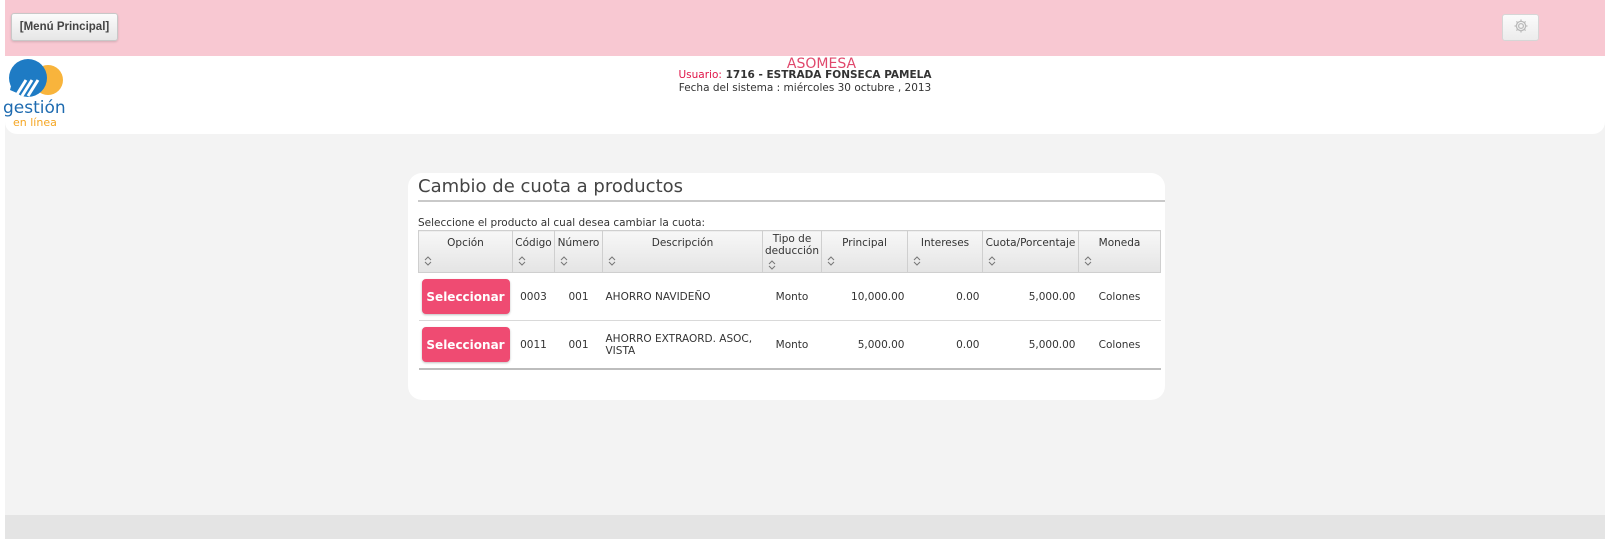  Describe the element at coordinates (682, 251) in the screenshot. I see `column-header-descripcion: Descripción` at that location.